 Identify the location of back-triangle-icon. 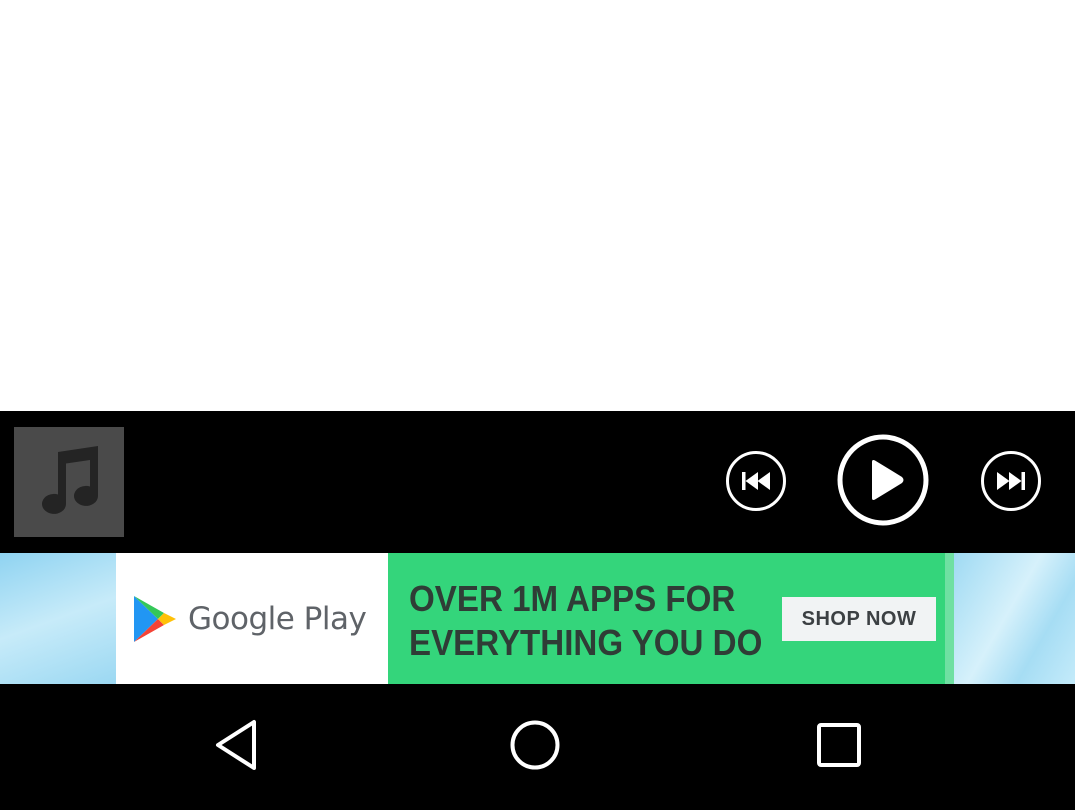
(235, 747).